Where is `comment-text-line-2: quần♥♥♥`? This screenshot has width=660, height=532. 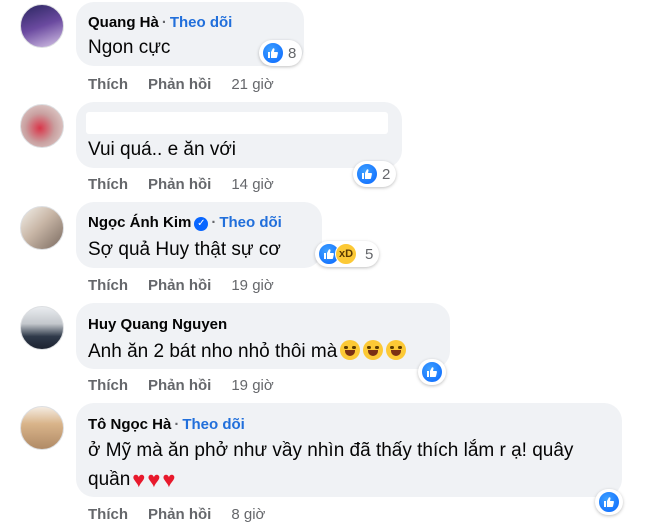 comment-text-line-2: quần♥♥♥ is located at coordinates (131, 480).